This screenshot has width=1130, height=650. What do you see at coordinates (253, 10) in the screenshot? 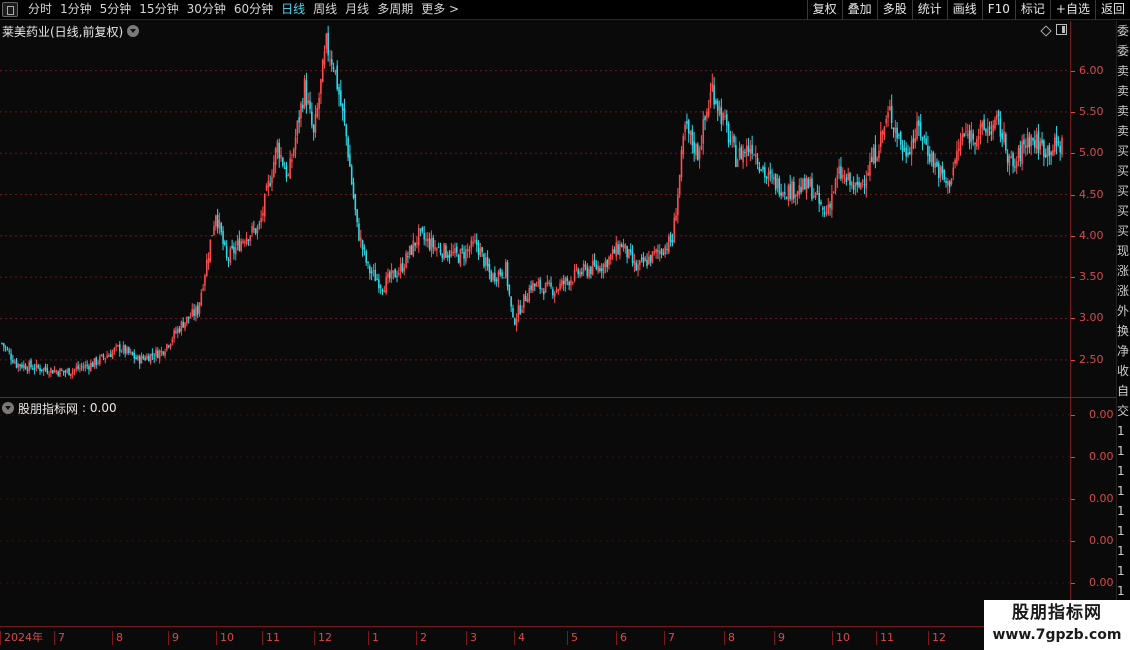
I see `period-tab-5: 60分钟` at bounding box center [253, 10].